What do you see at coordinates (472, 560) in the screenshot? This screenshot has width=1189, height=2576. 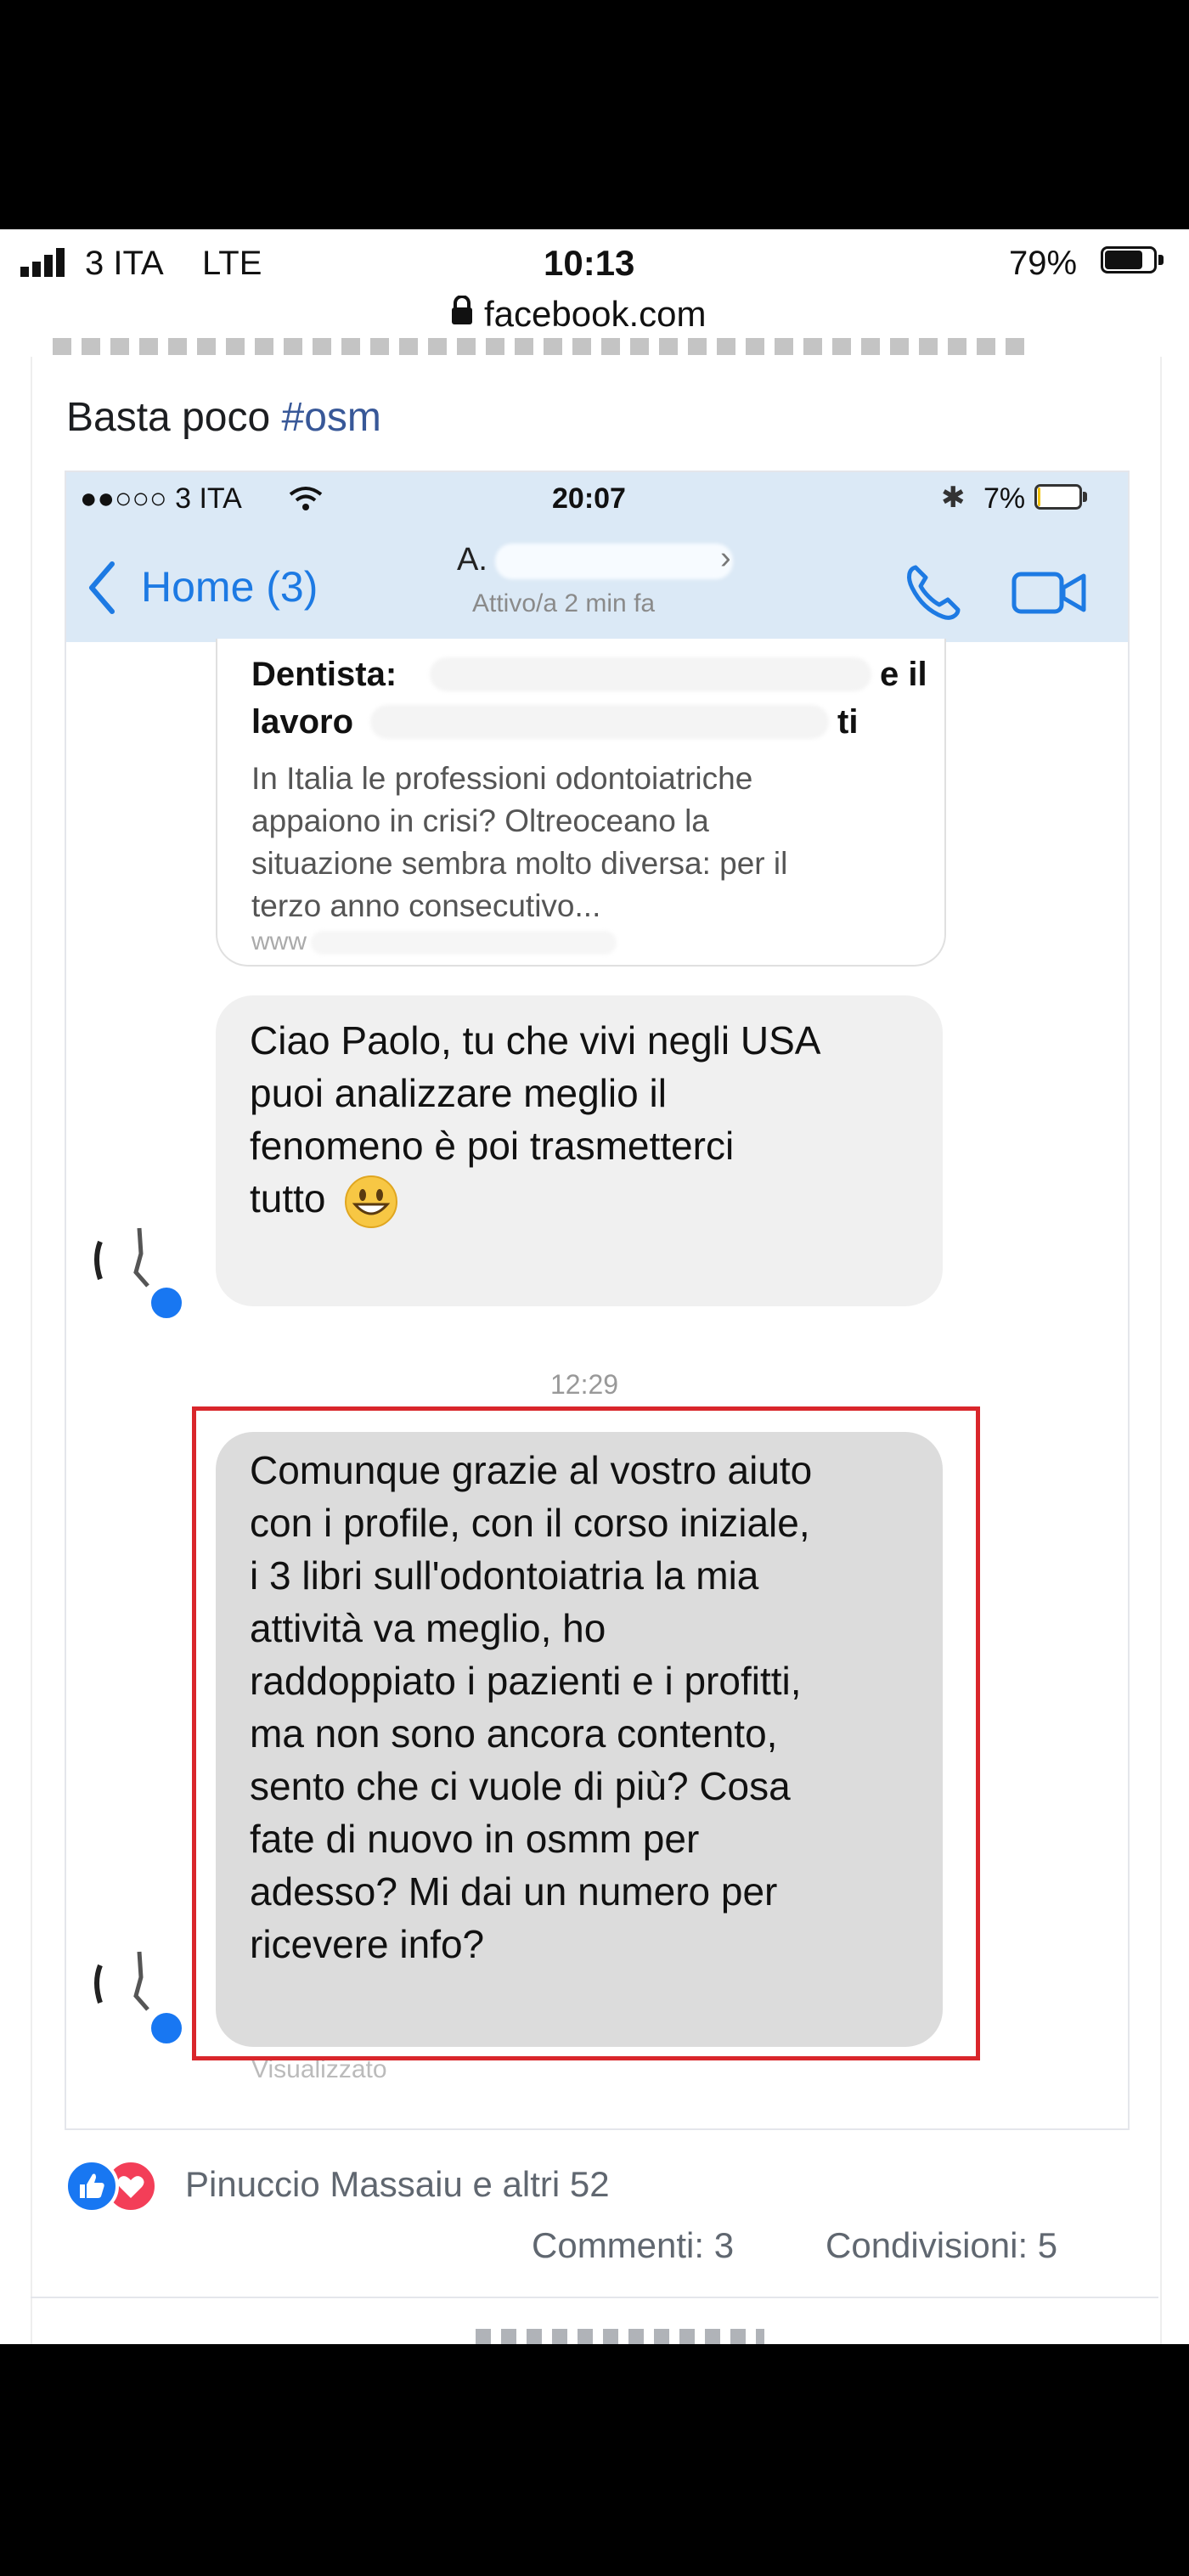 I see `contact-name: A.` at bounding box center [472, 560].